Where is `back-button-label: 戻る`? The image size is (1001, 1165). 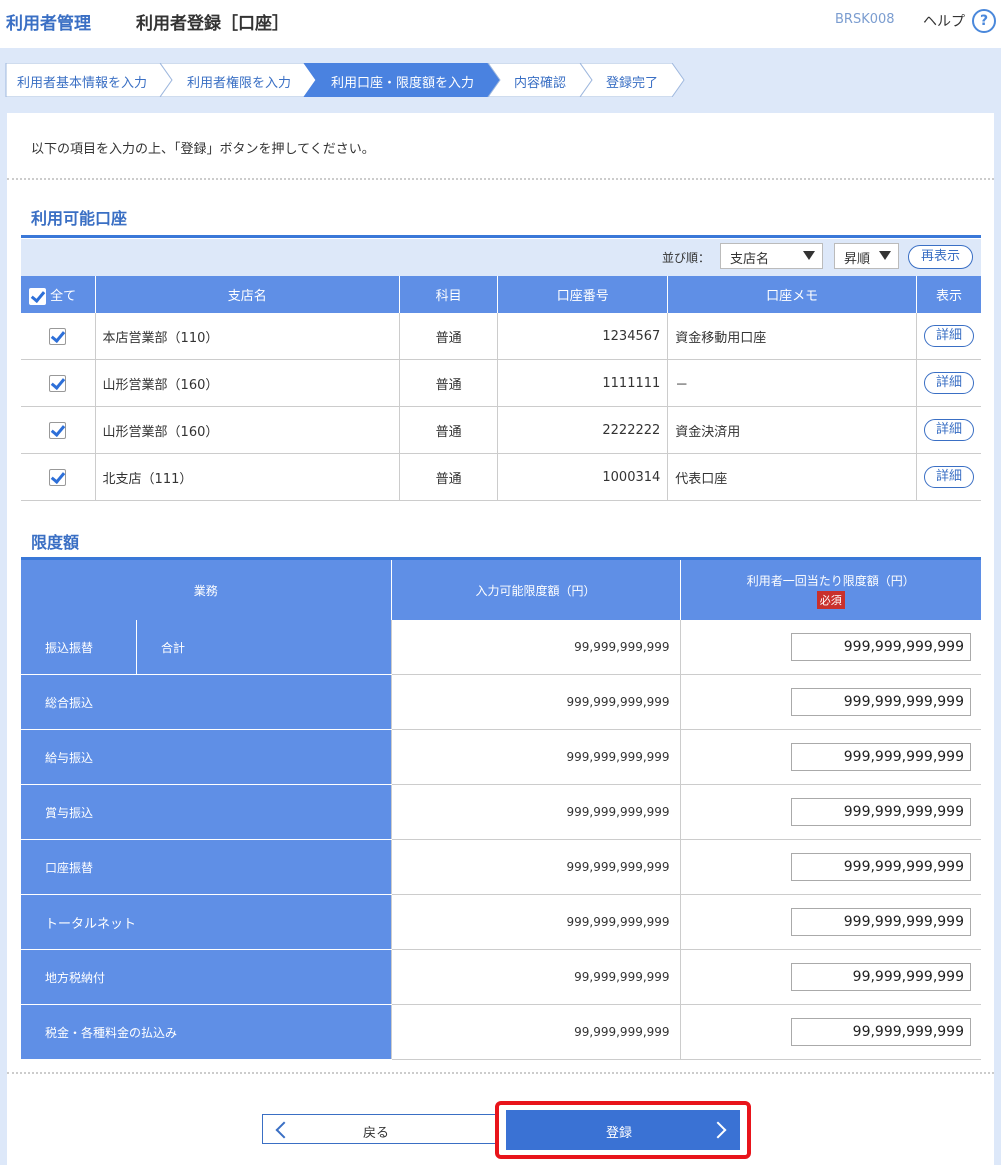 back-button-label: 戻る is located at coordinates (376, 1133).